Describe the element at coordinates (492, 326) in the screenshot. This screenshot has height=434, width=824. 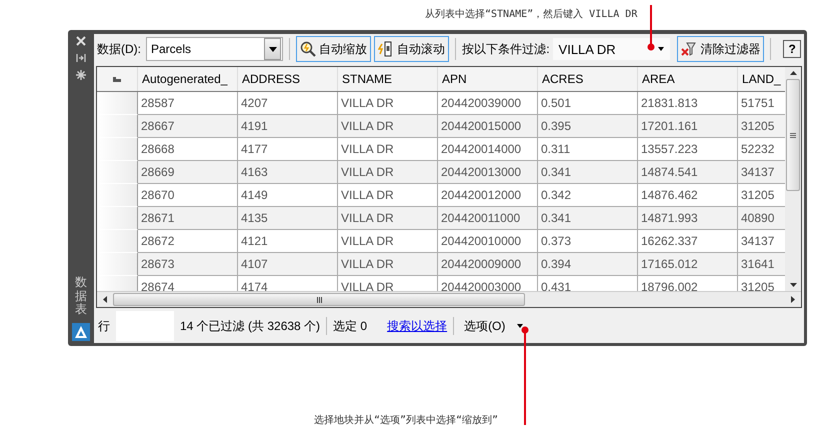
I see `options-menu-button: 选项(O)` at that location.